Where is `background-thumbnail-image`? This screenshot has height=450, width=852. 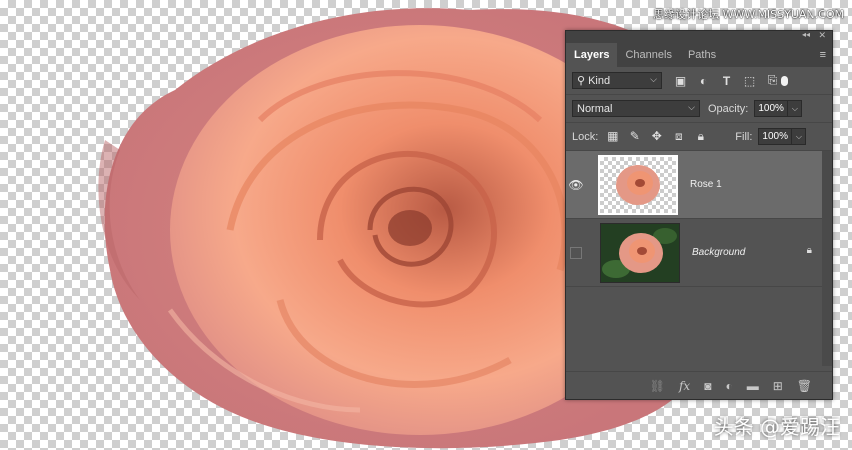 background-thumbnail-image is located at coordinates (640, 252).